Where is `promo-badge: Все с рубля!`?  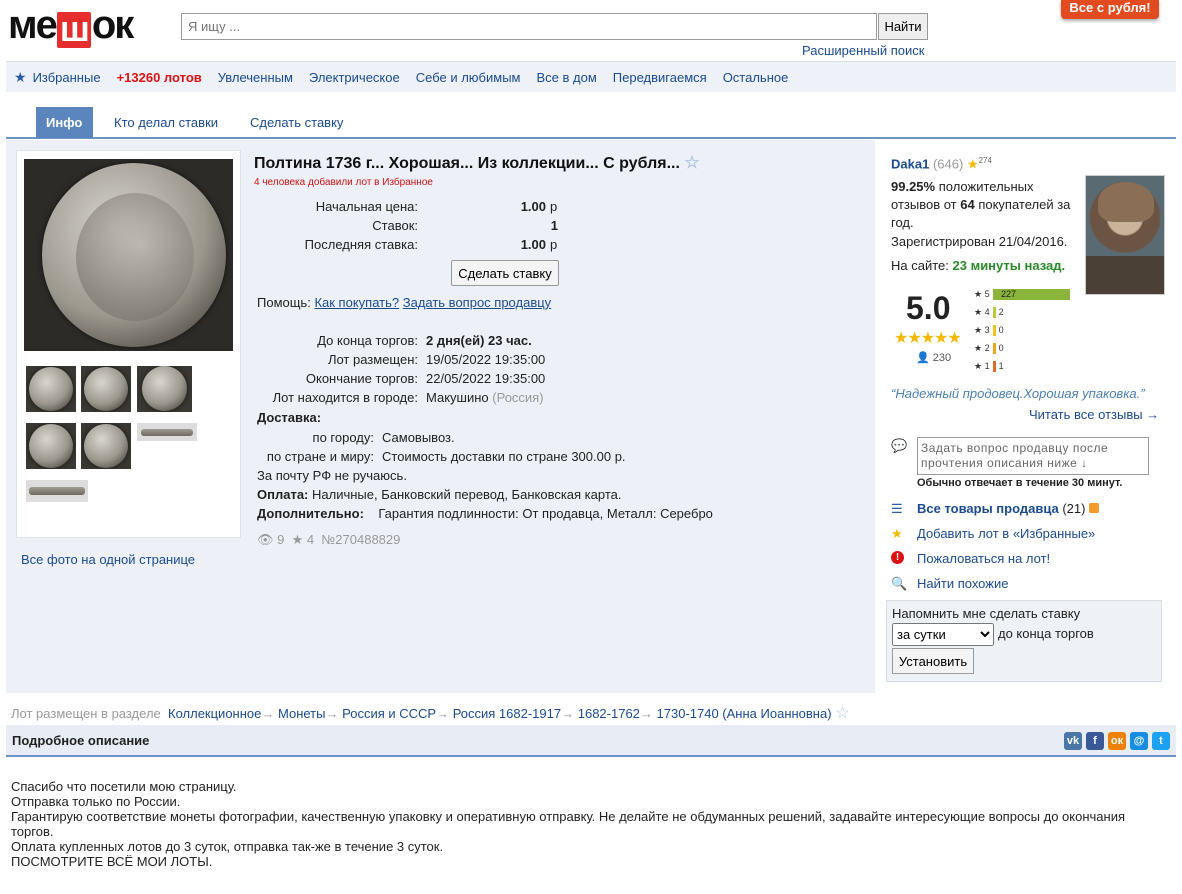 promo-badge: Все с рубля! is located at coordinates (1110, 9).